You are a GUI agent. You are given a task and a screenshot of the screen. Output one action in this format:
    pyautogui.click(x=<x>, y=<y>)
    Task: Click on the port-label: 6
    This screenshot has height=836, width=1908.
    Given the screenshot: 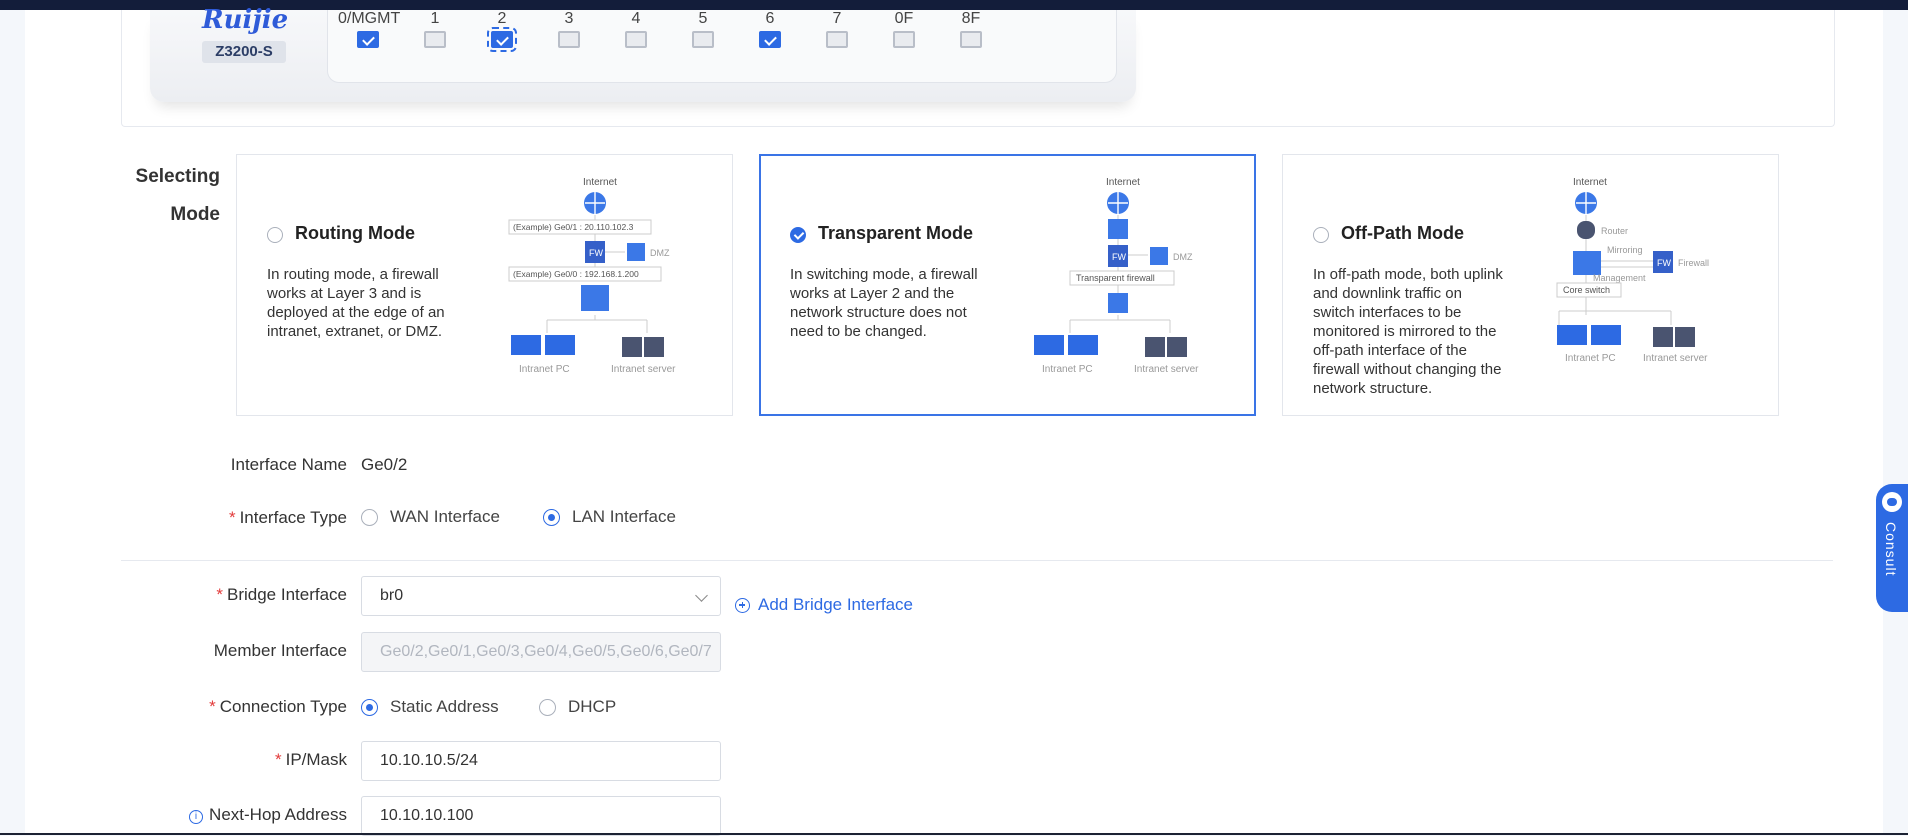 What is the action you would take?
    pyautogui.click(x=770, y=18)
    